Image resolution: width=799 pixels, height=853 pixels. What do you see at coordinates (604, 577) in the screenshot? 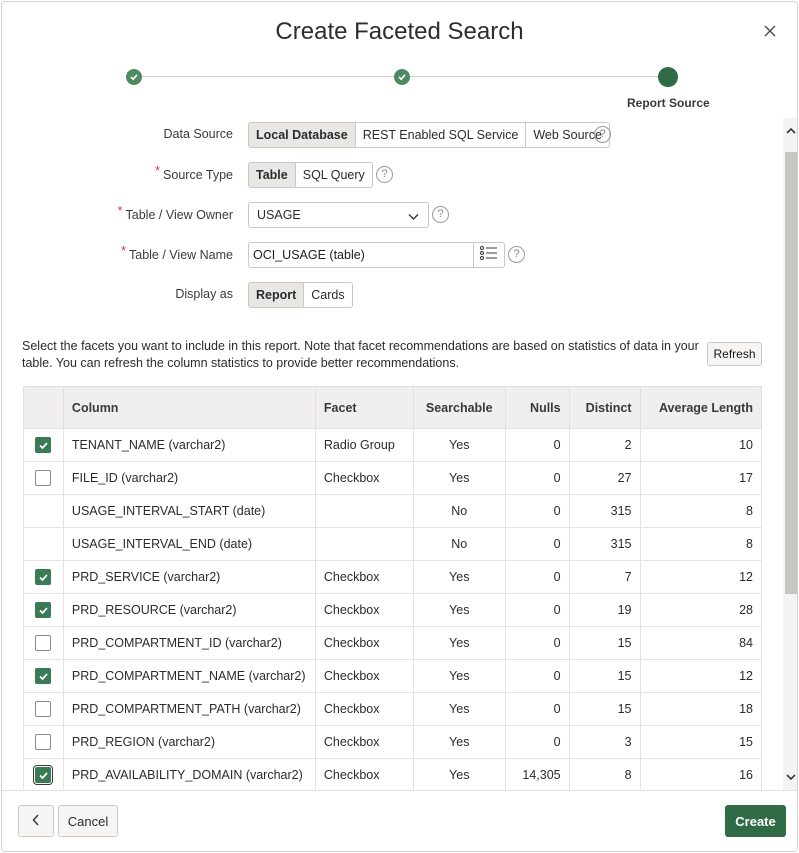
I see `cell-distinct: 7` at bounding box center [604, 577].